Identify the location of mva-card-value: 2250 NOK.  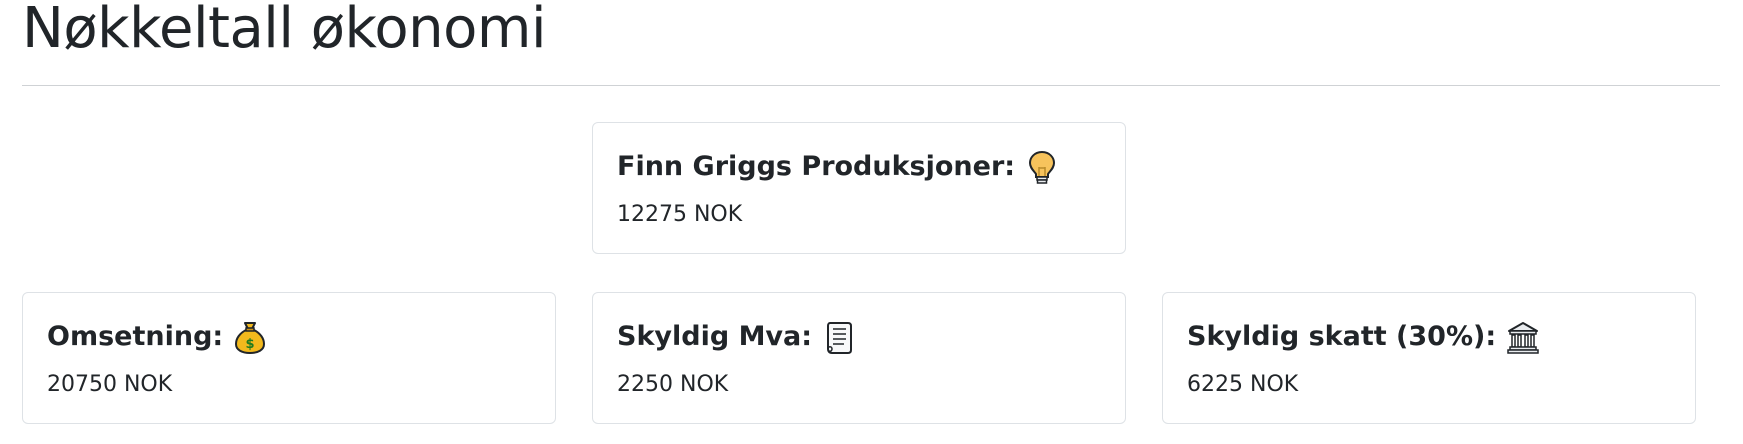
(673, 384).